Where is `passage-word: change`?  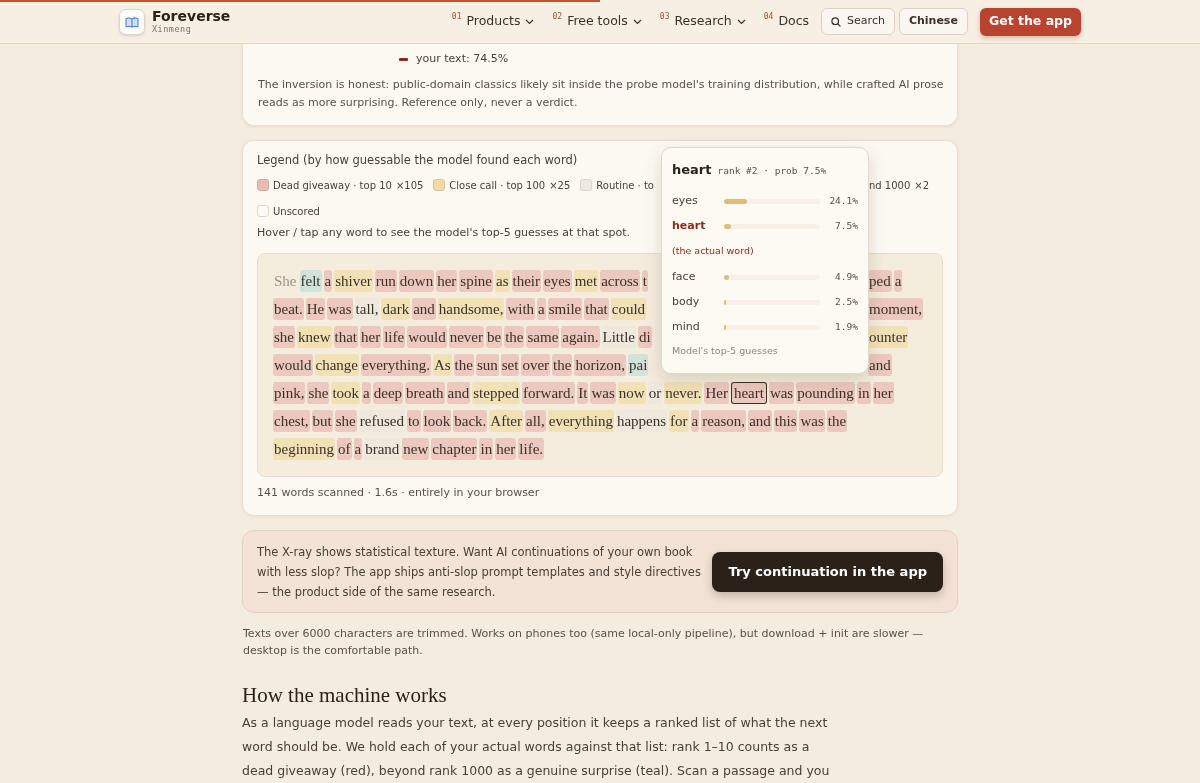 passage-word: change is located at coordinates (336, 365).